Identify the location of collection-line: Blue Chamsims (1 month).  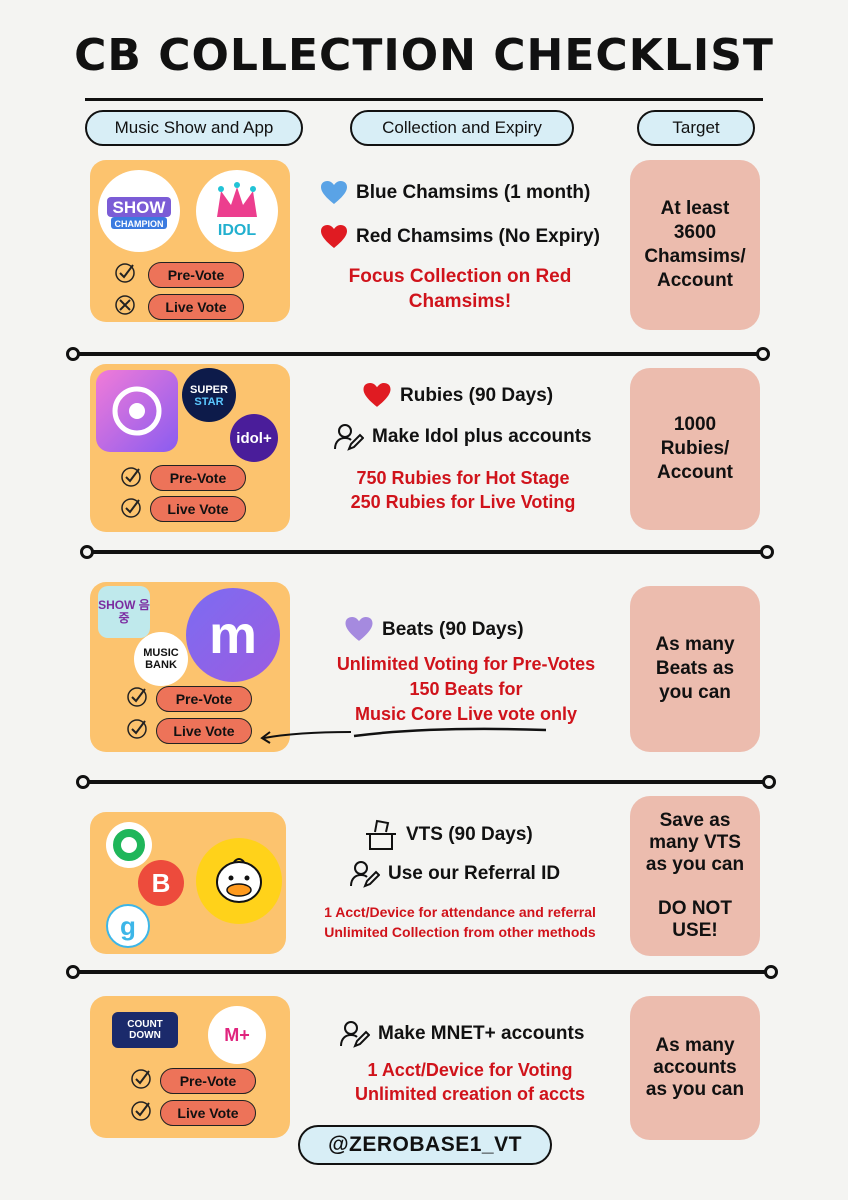
(470, 193).